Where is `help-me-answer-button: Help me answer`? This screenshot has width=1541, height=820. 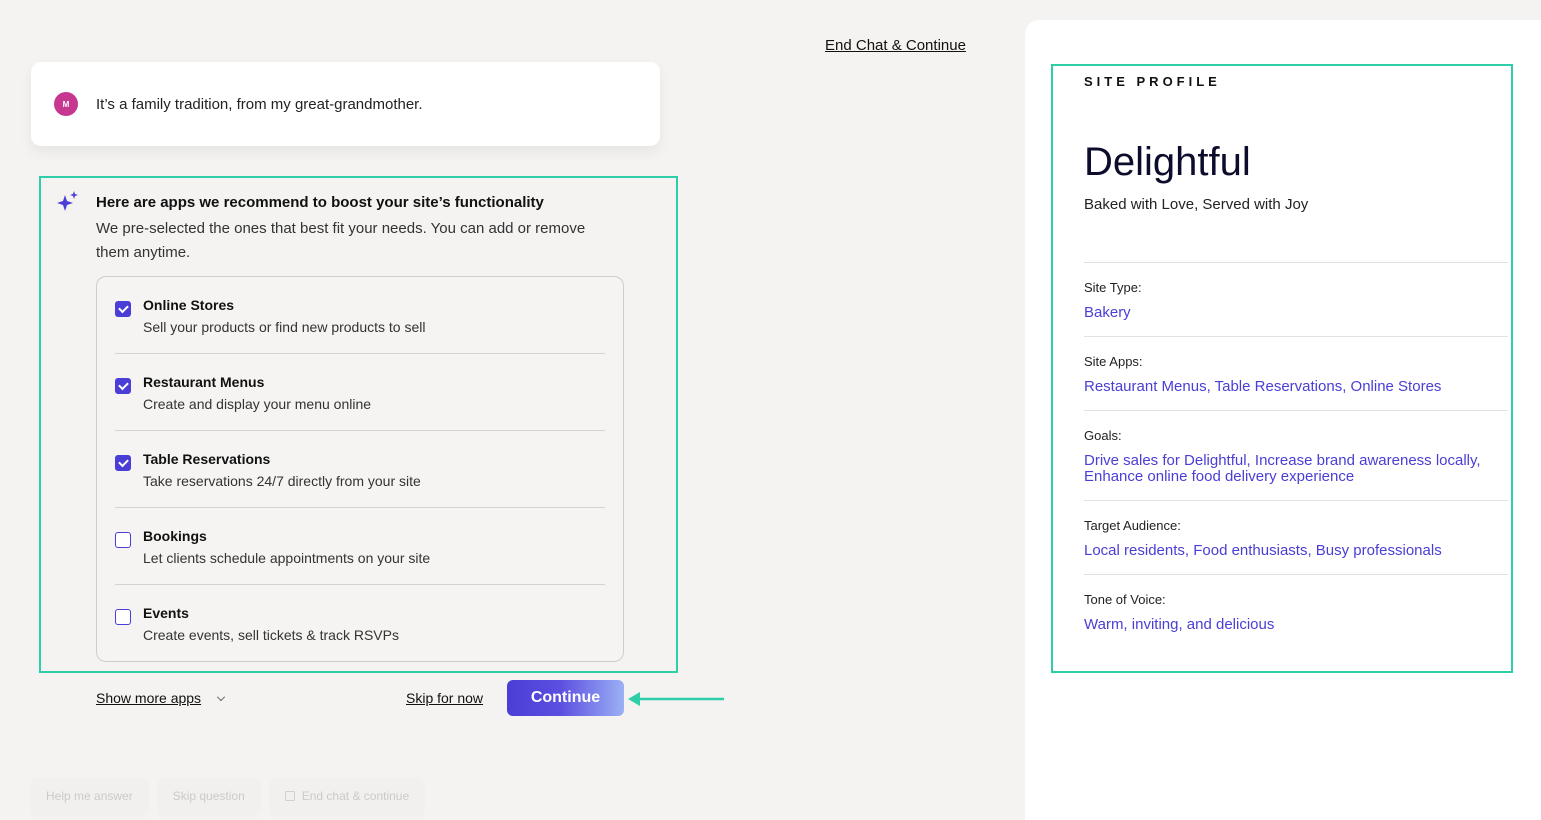 help-me-answer-button: Help me answer is located at coordinates (89, 796).